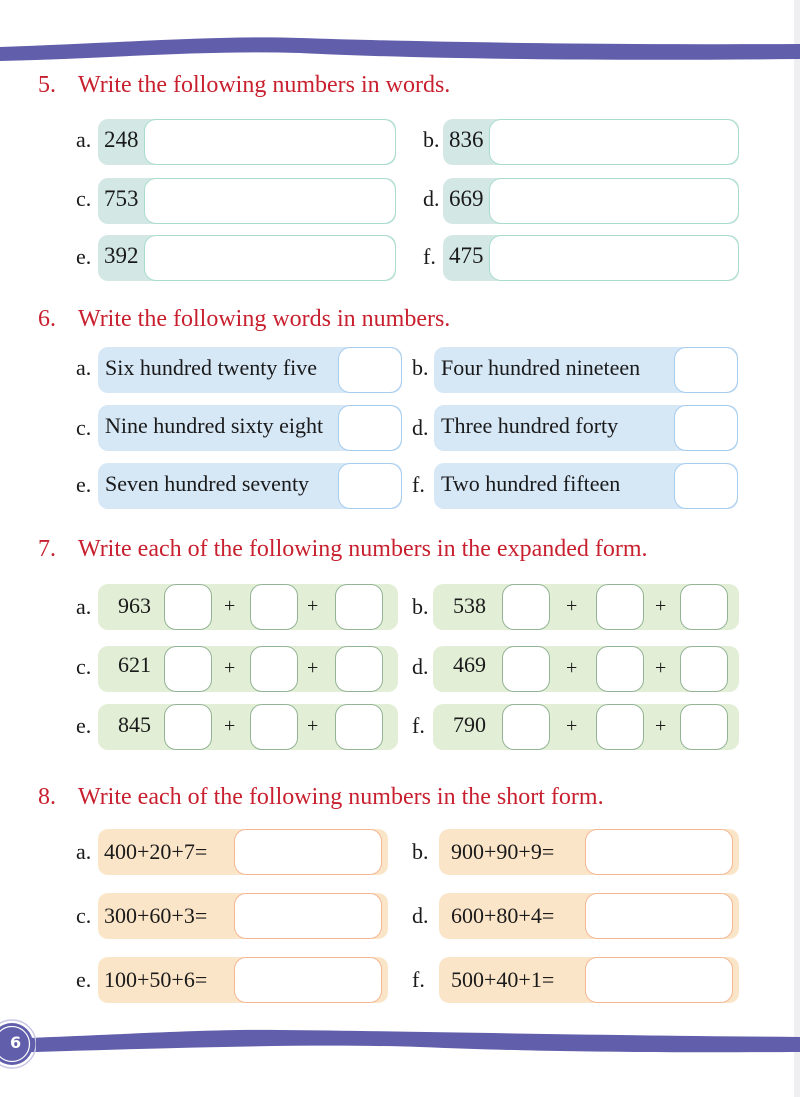 The height and width of the screenshot is (1097, 800). Describe the element at coordinates (359, 669) in the screenshot. I see `q7-item-c-ones-field` at that location.